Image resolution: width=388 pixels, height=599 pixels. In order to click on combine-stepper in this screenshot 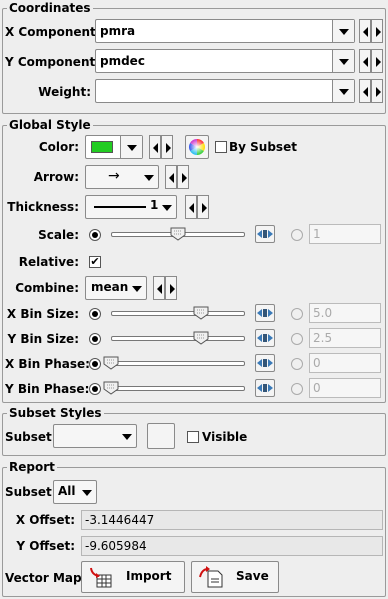, I will do `click(165, 288)`.